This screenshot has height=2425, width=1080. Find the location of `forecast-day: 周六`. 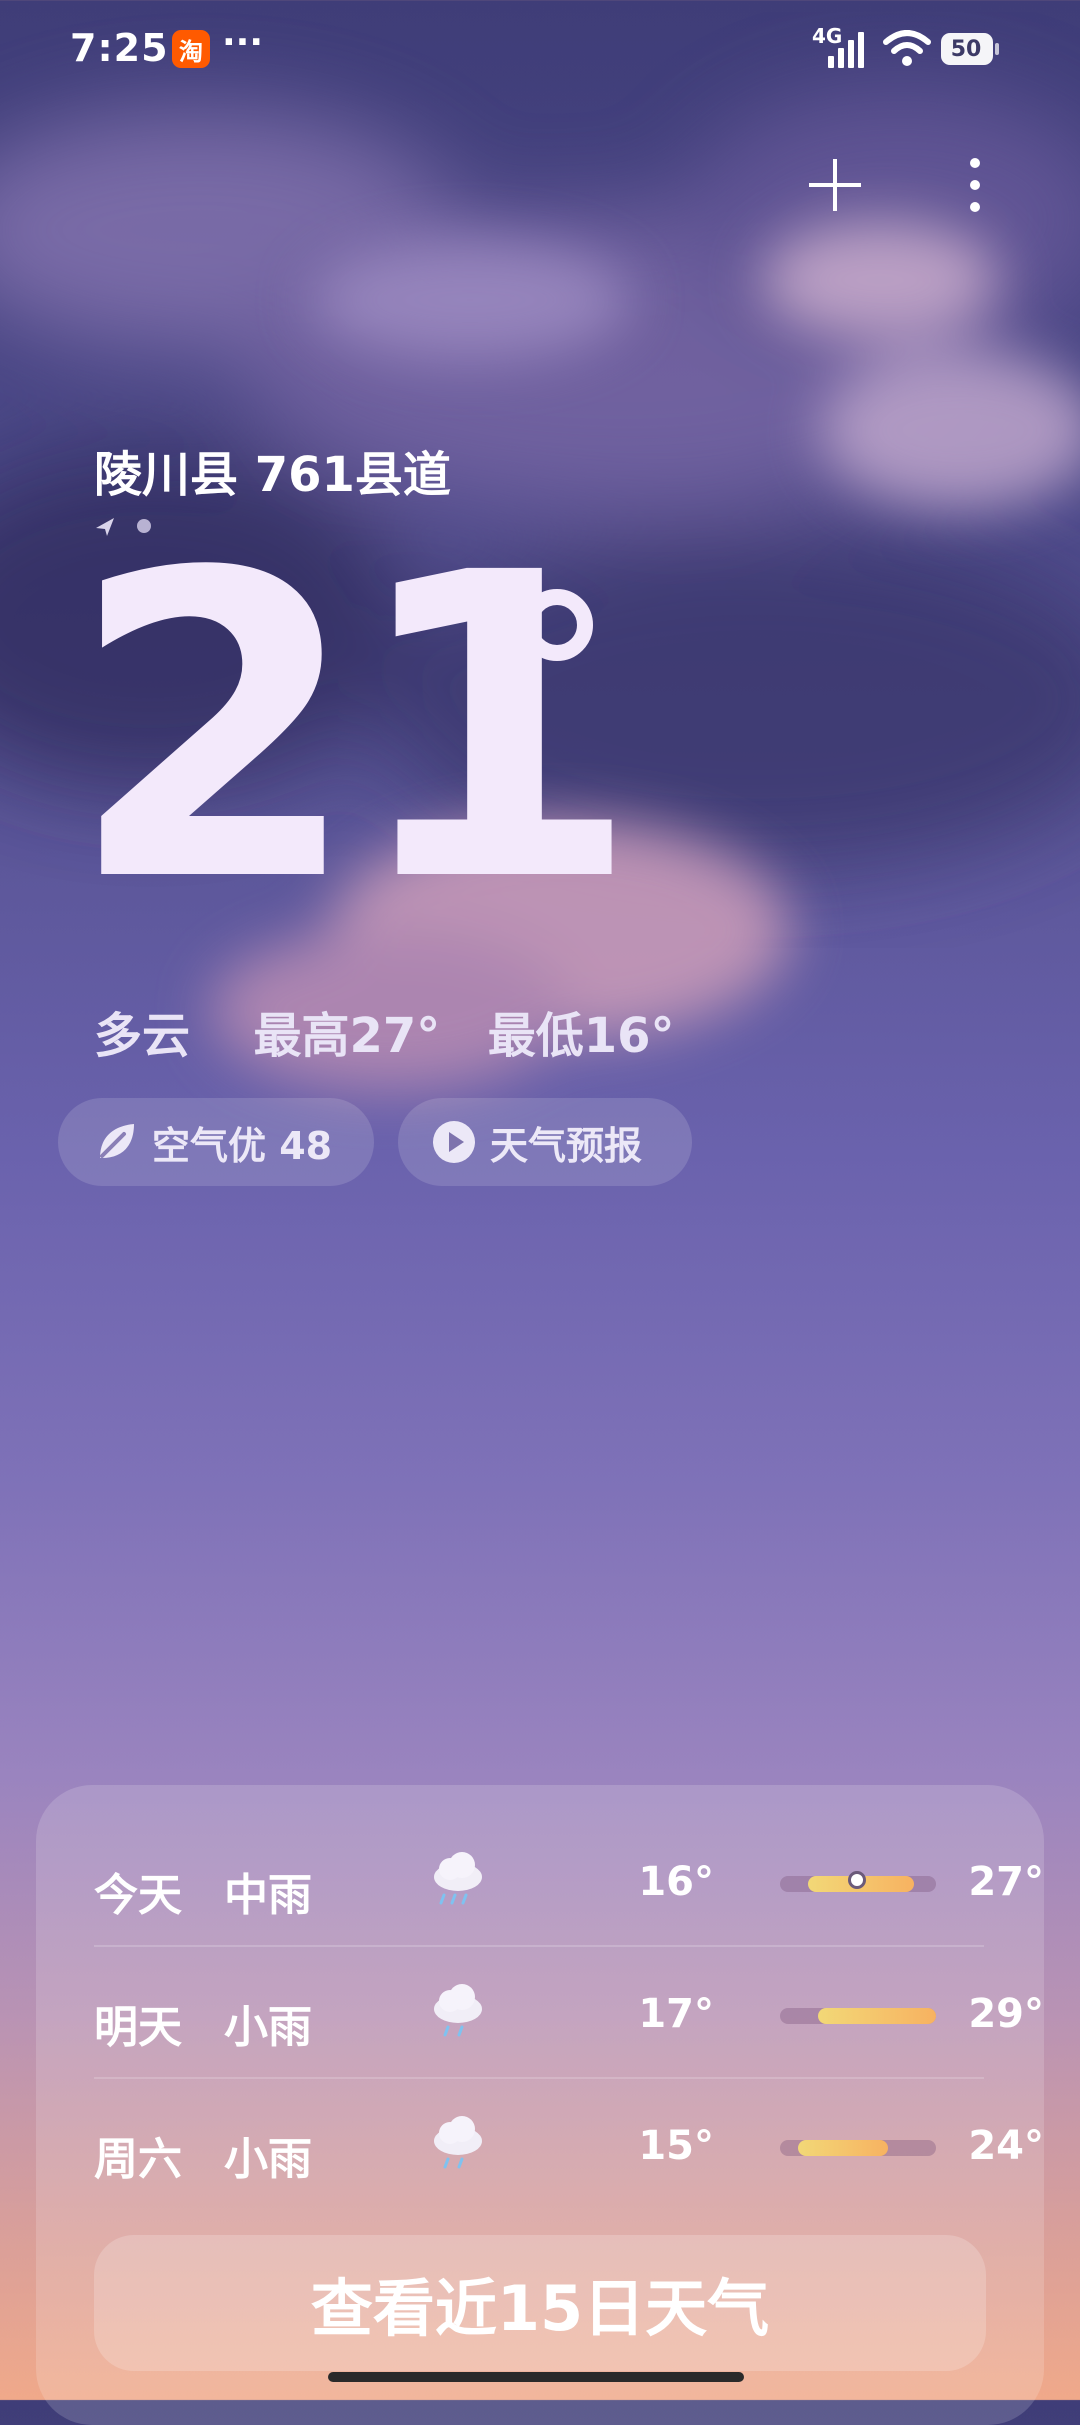

forecast-day: 周六 is located at coordinates (138, 2159).